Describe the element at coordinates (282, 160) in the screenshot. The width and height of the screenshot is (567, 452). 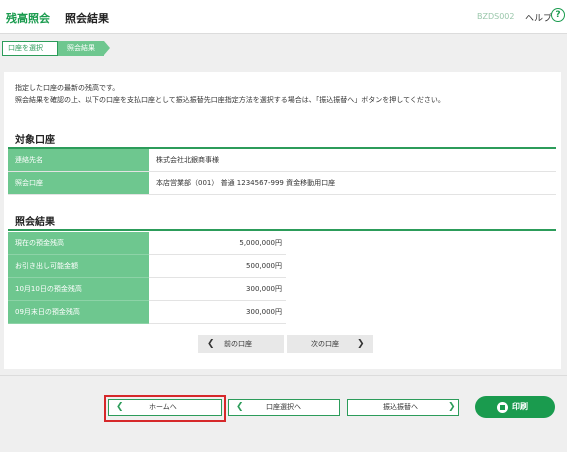
I see `table-row: 連絡先名 株式会社北銀商事様` at that location.